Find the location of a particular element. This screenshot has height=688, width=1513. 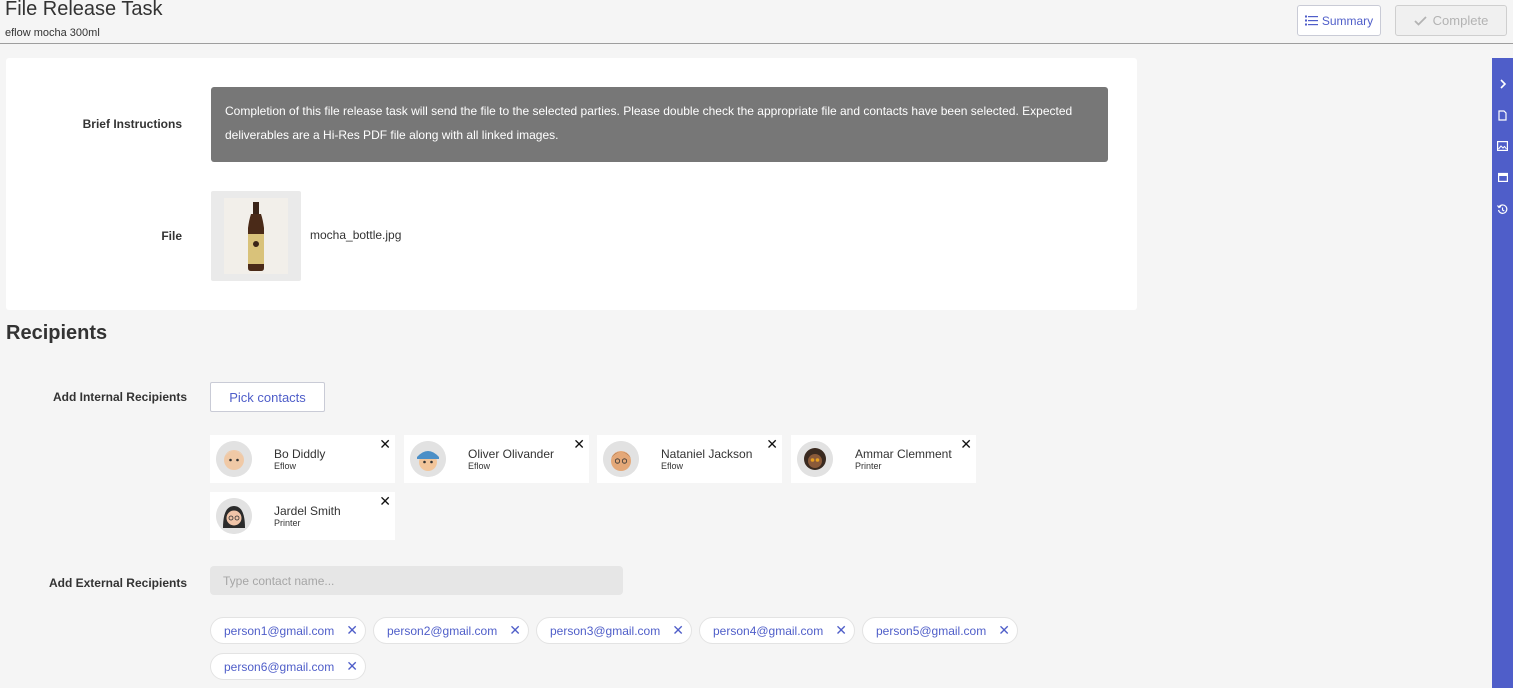

email-chip: person4@gmail.com ✕ is located at coordinates (777, 630).